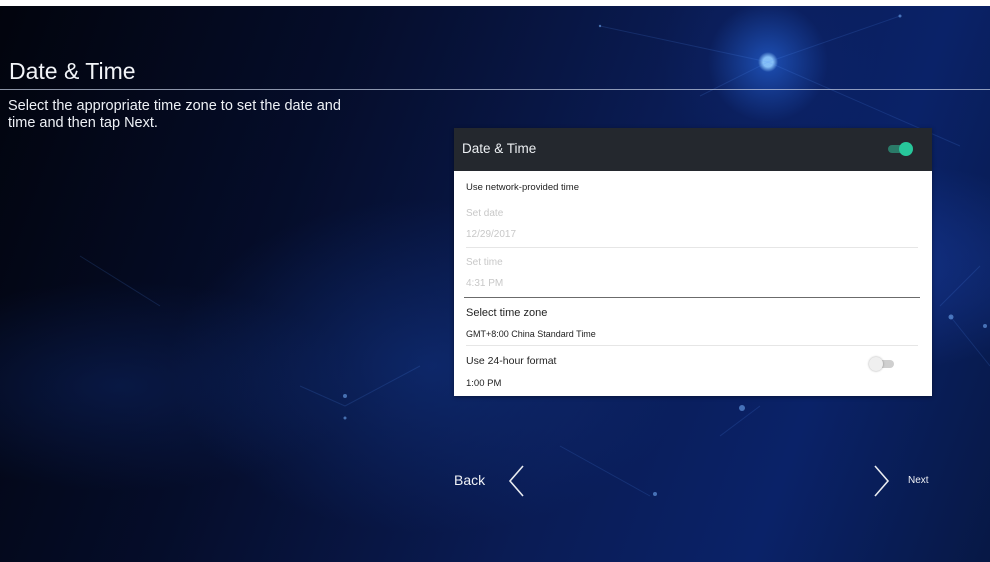  Describe the element at coordinates (692, 297) in the screenshot. I see `section-divider` at that location.